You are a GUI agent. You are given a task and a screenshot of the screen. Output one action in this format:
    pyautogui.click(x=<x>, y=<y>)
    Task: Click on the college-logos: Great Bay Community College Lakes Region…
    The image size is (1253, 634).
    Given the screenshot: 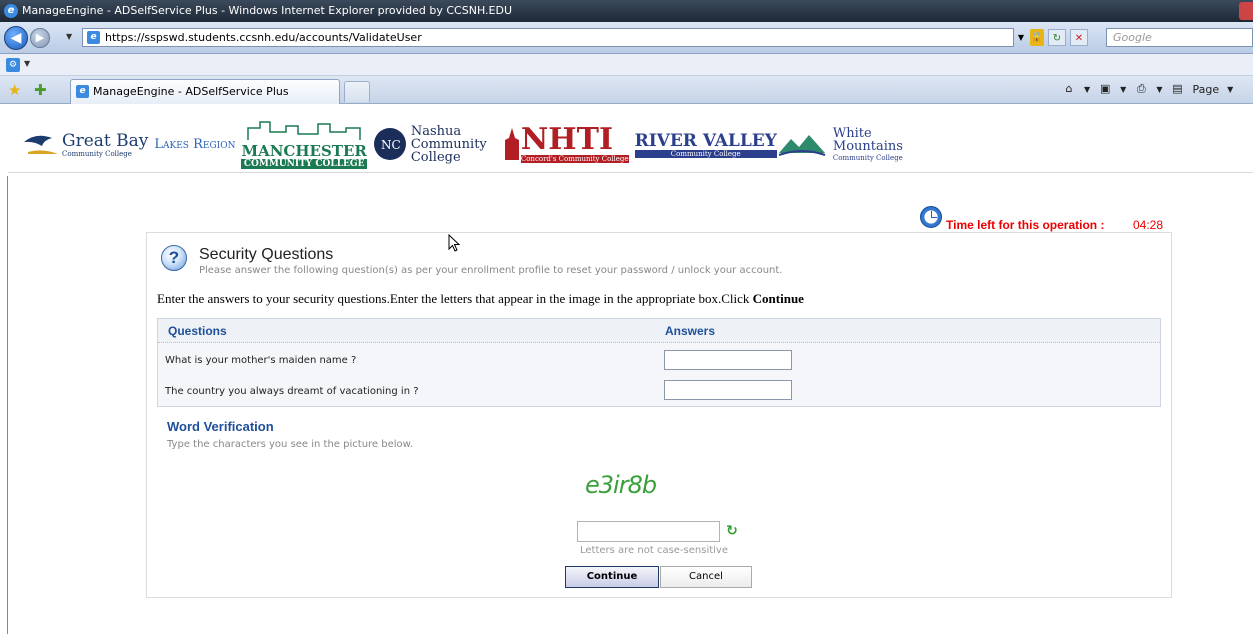 What is the action you would take?
    pyautogui.click(x=465, y=144)
    